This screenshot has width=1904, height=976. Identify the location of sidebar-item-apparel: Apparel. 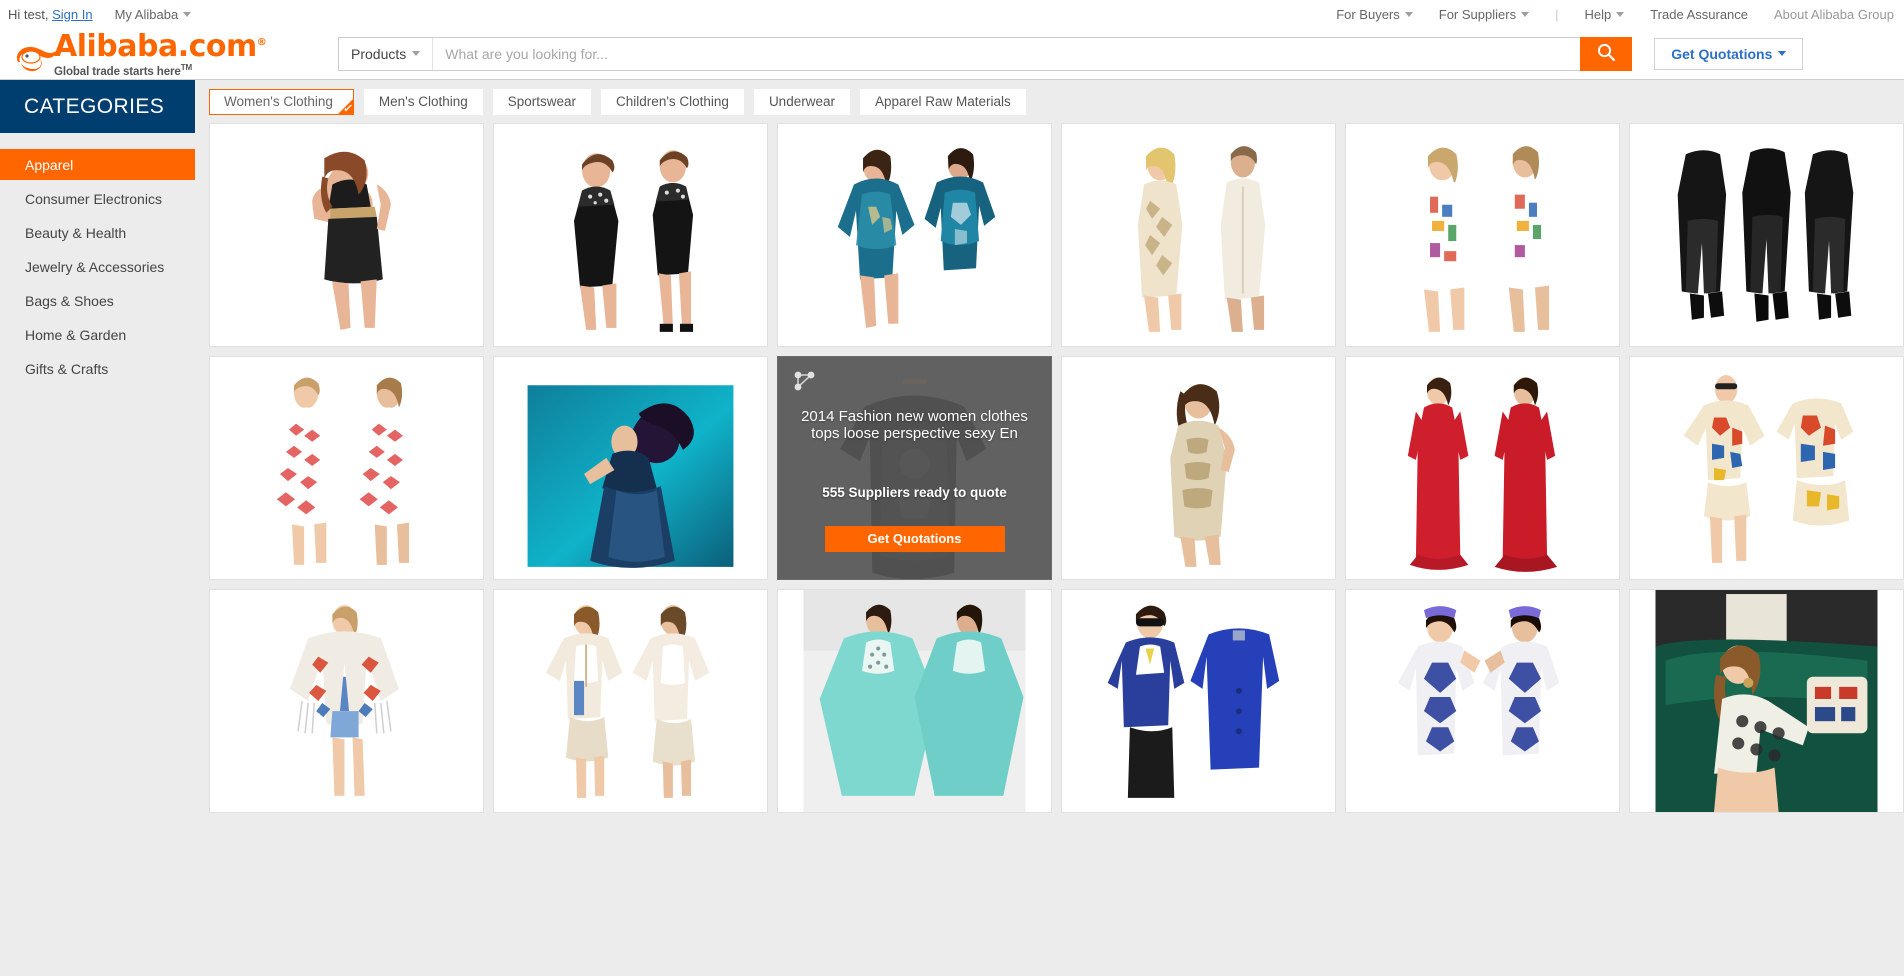
(97, 164).